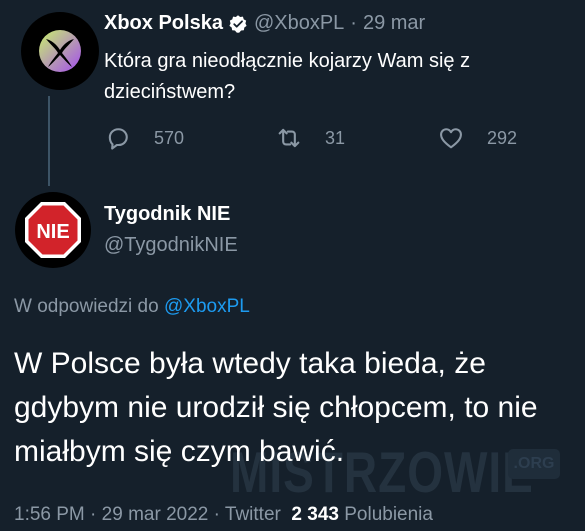 The height and width of the screenshot is (531, 585). I want to click on retweet-count: 31, so click(335, 137).